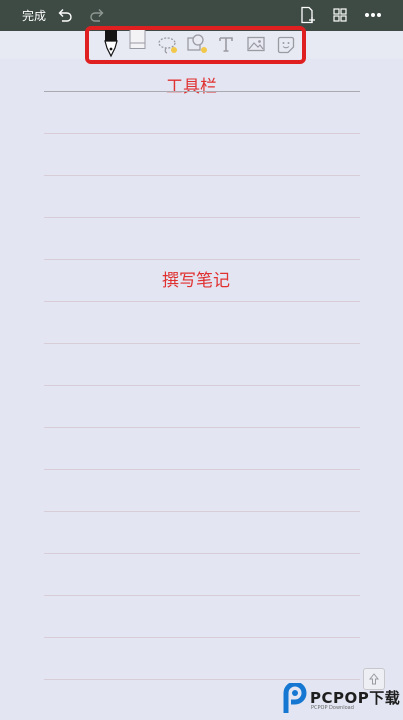  I want to click on toolbar-annotation: 工具栏, so click(191, 87).